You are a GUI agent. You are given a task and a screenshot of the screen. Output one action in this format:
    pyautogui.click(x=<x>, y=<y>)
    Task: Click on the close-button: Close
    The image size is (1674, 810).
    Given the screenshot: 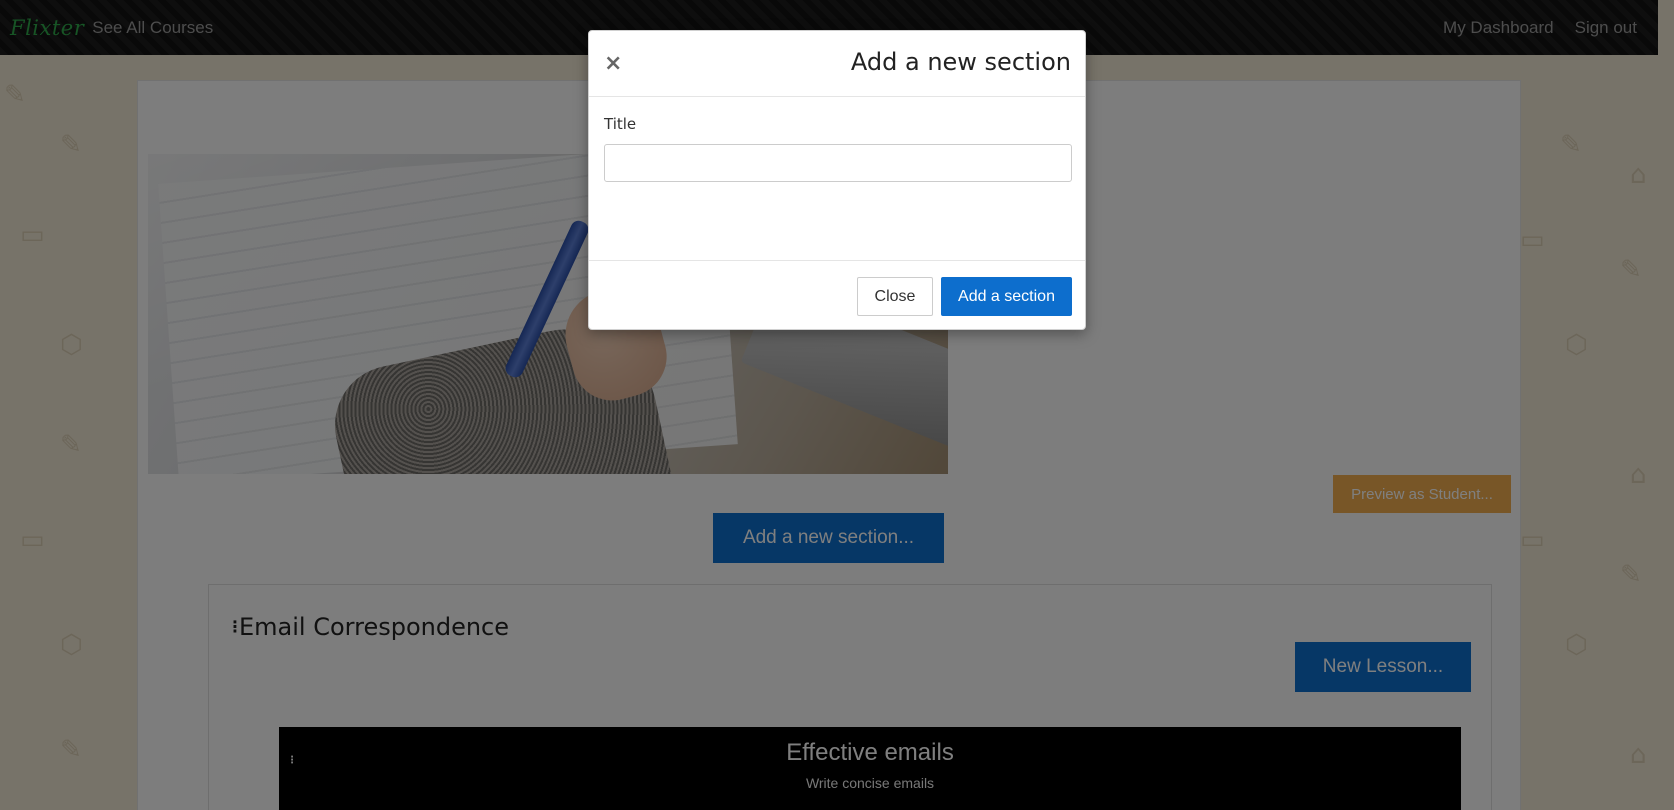 What is the action you would take?
    pyautogui.click(x=895, y=296)
    